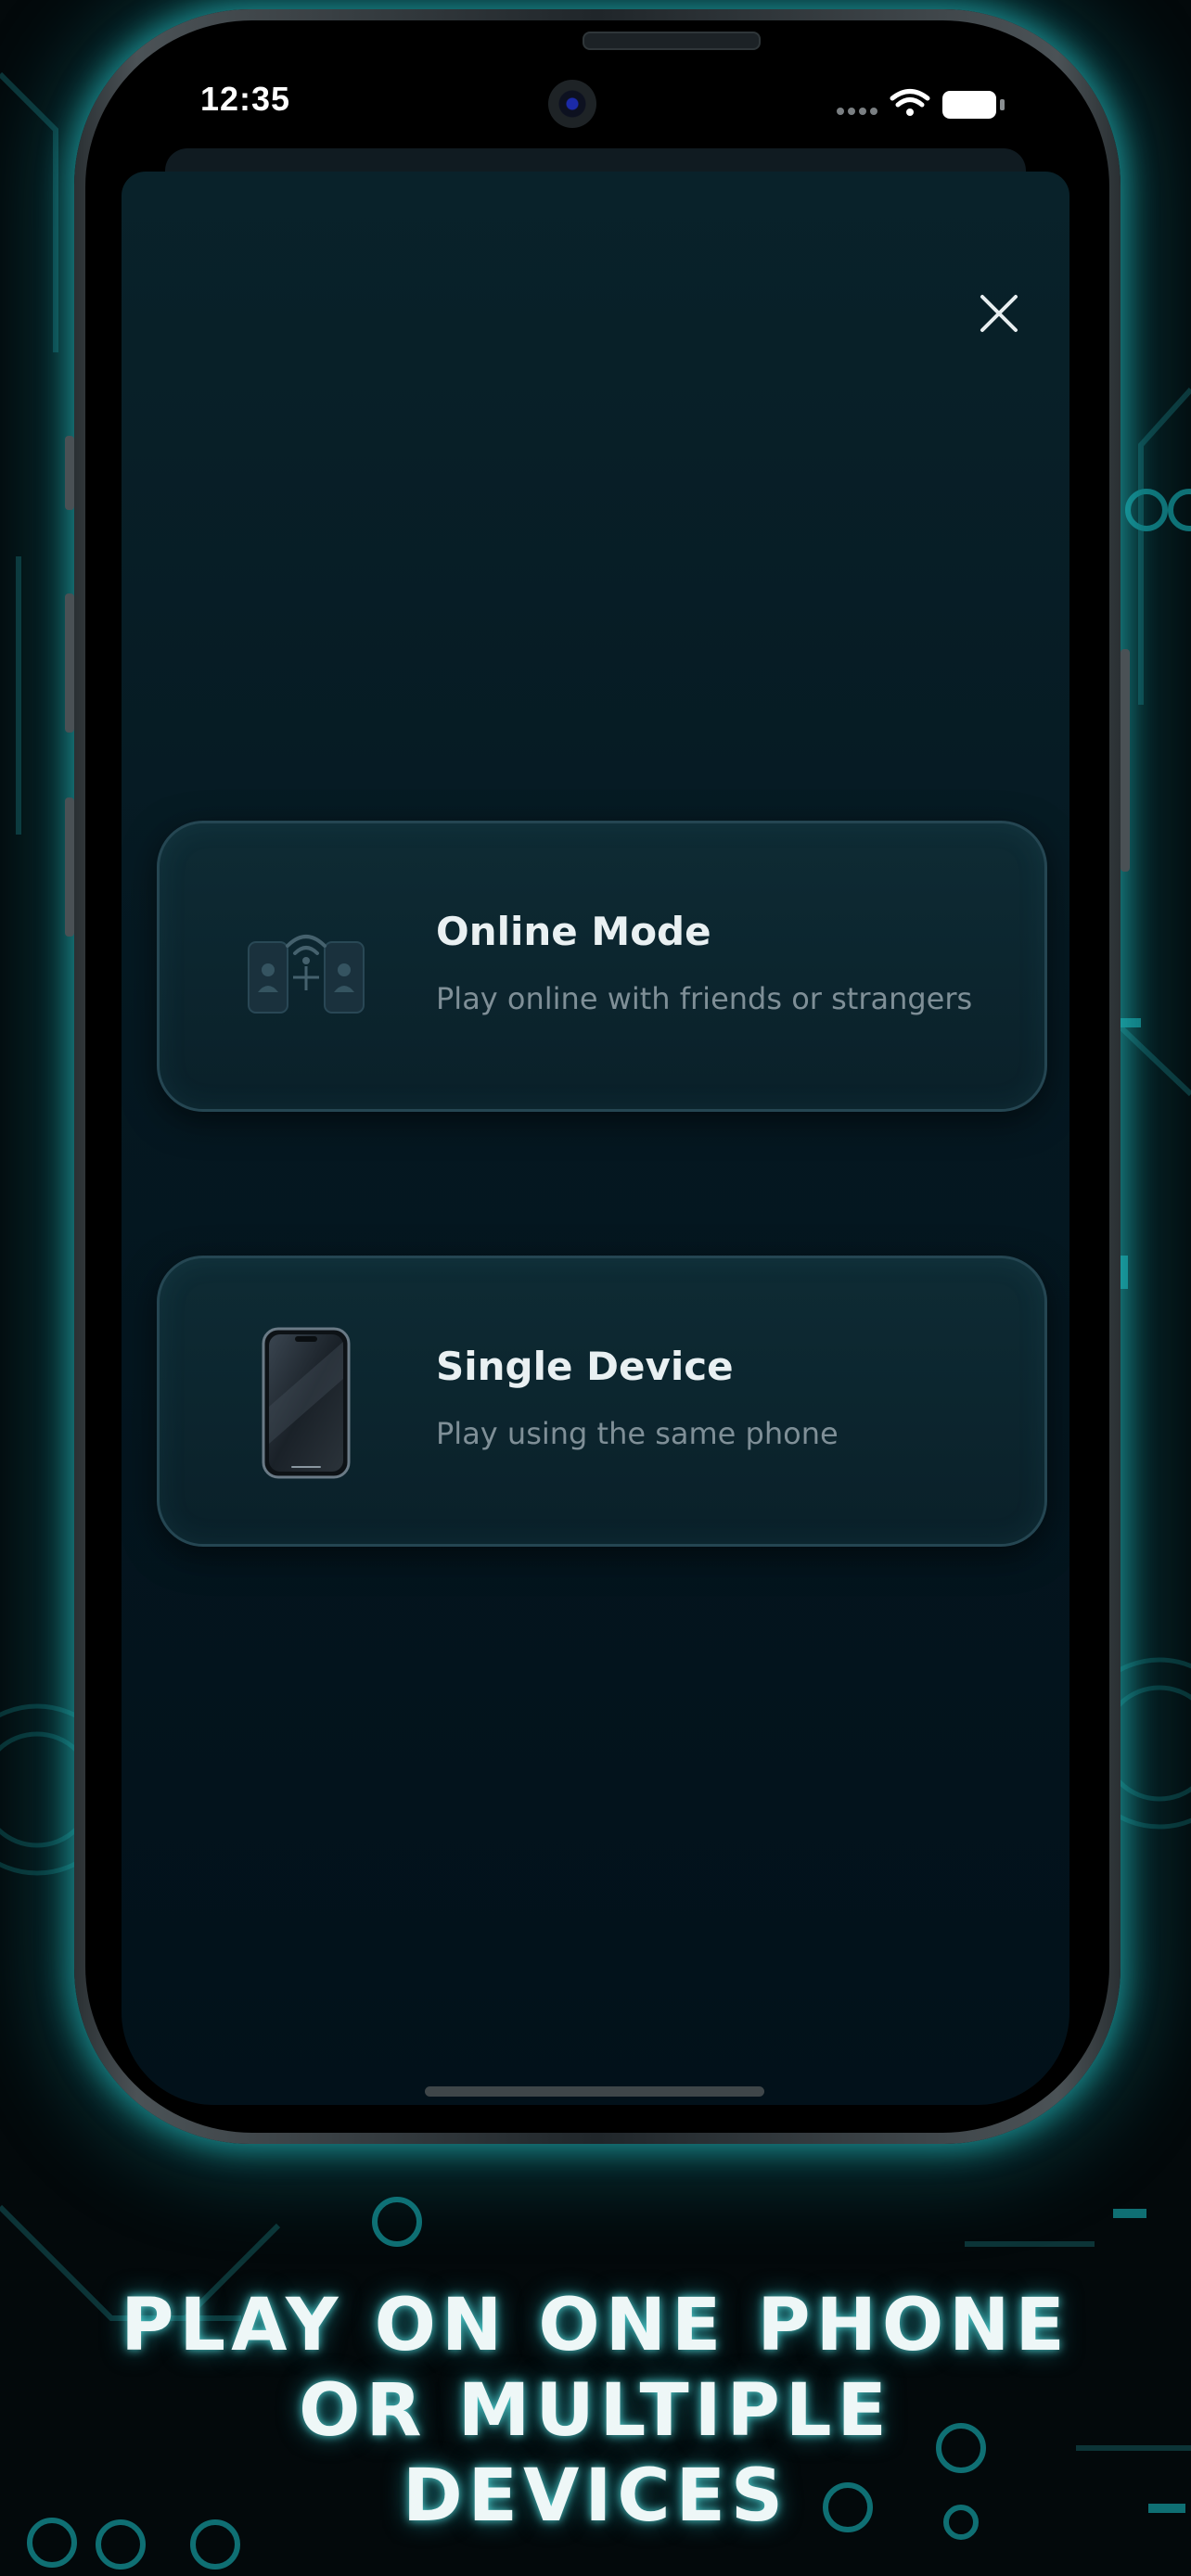 This screenshot has height=2576, width=1191. I want to click on caption-line-2: OR MULTIPLE, so click(595, 2411).